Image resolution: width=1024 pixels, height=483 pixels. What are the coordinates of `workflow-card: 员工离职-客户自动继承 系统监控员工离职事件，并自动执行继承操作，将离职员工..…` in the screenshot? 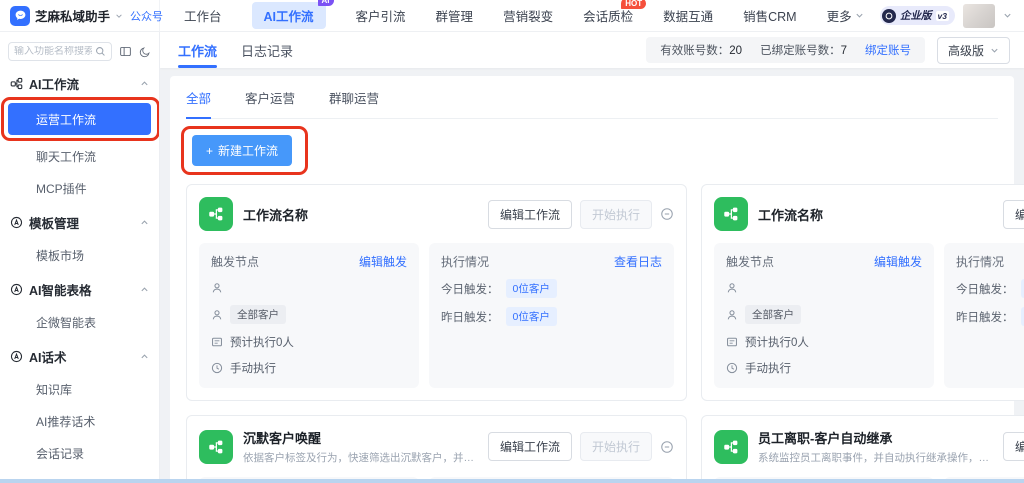 It's located at (862, 447).